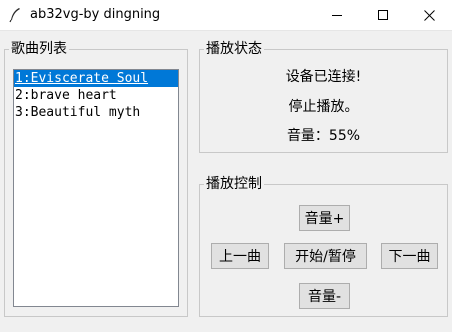 The image size is (452, 332). What do you see at coordinates (39, 49) in the screenshot?
I see `playlist-group-label: 歌曲列表` at bounding box center [39, 49].